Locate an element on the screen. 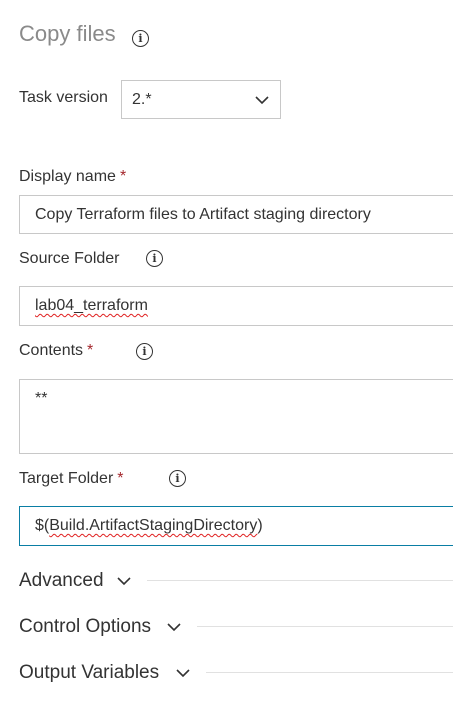 Image resolution: width=453 pixels, height=706 pixels. contents-textarea: ** is located at coordinates (236, 416).